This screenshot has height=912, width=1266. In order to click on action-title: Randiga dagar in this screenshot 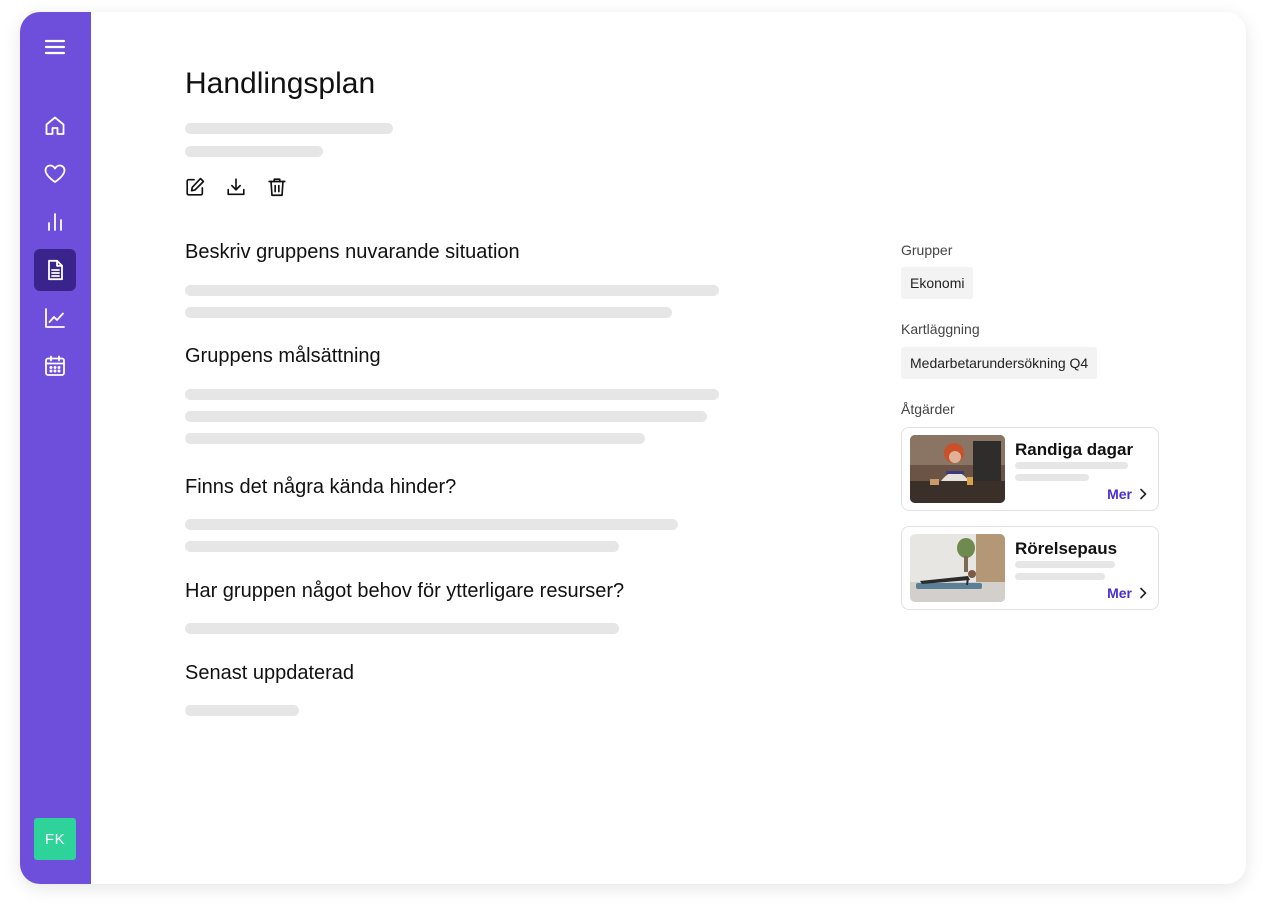, I will do `click(1074, 449)`.